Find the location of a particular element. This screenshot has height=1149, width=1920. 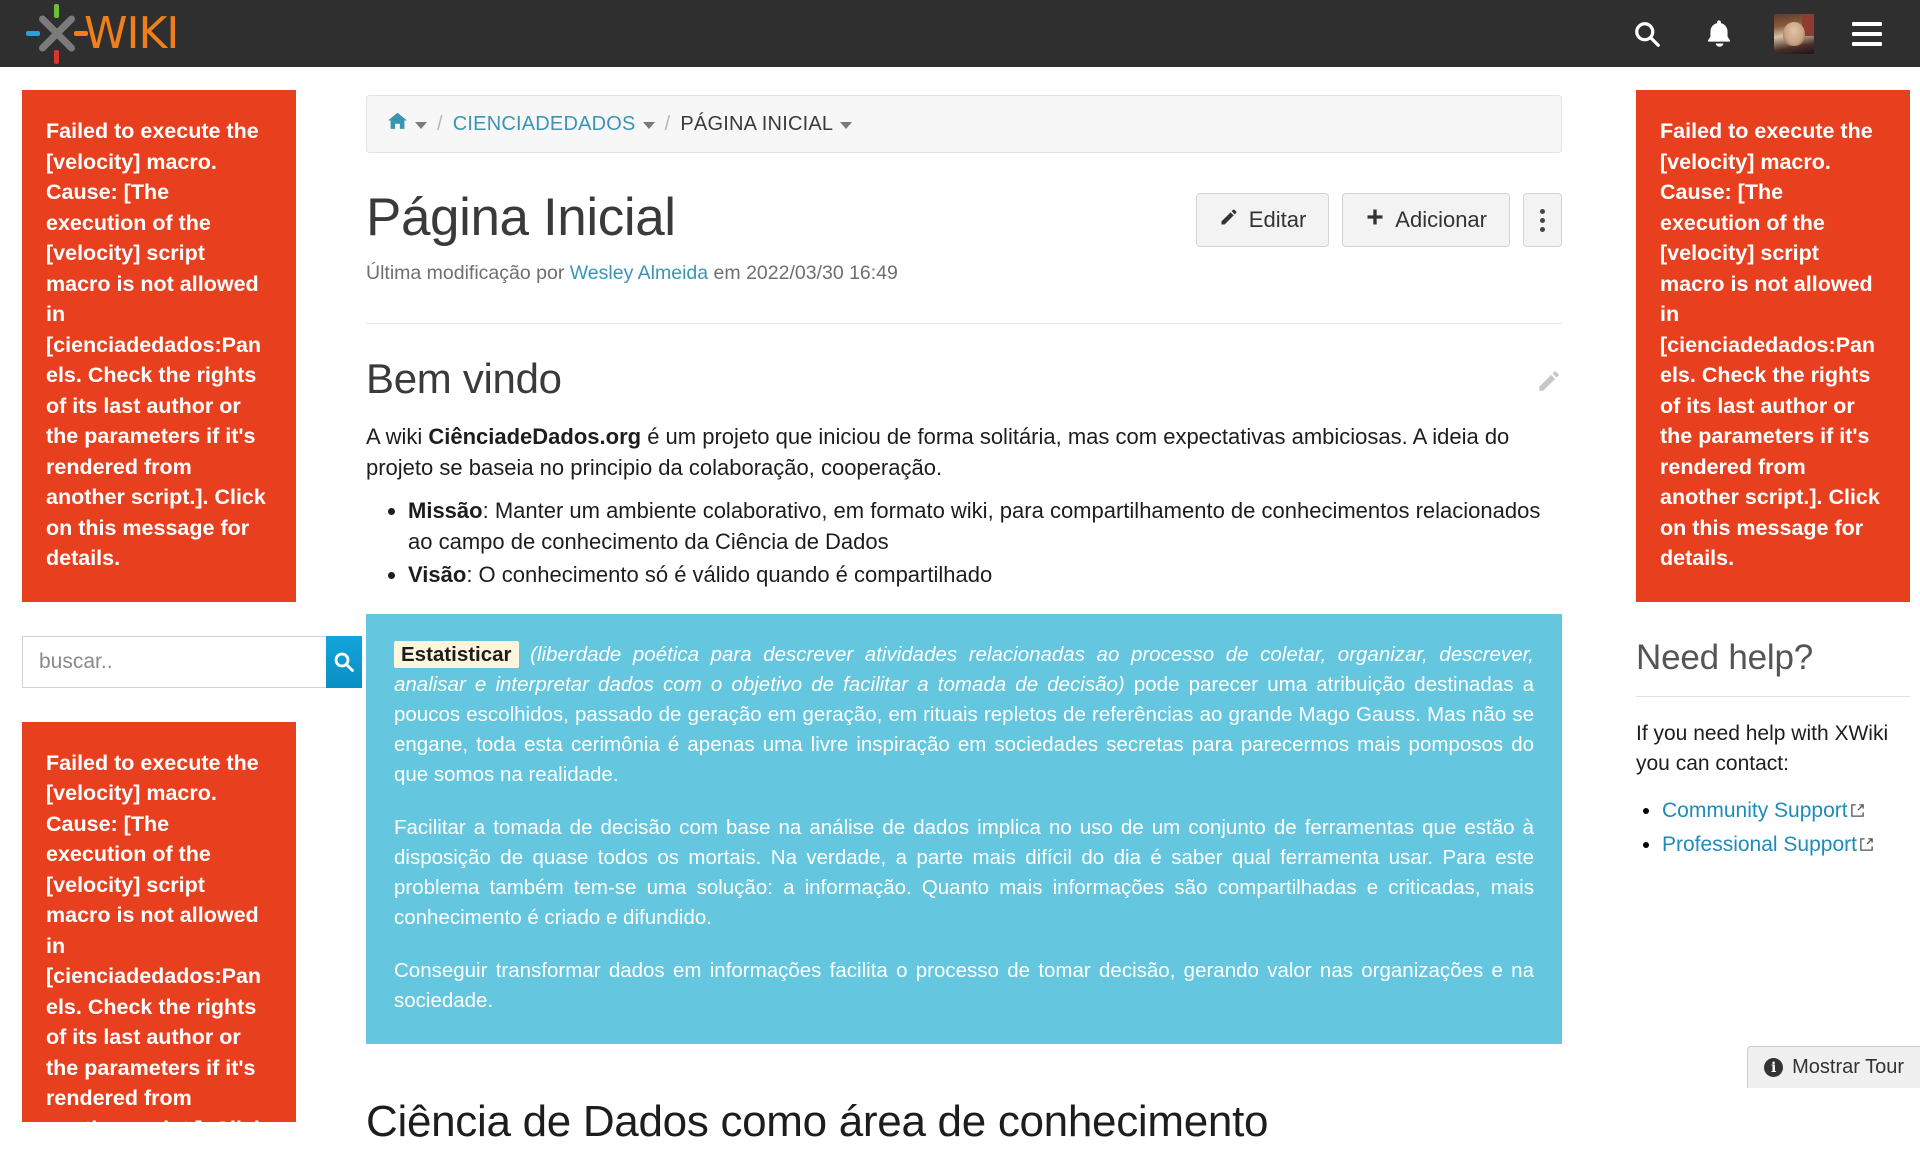

show-tour-button: i Mostrar Tour is located at coordinates (1833, 1067).